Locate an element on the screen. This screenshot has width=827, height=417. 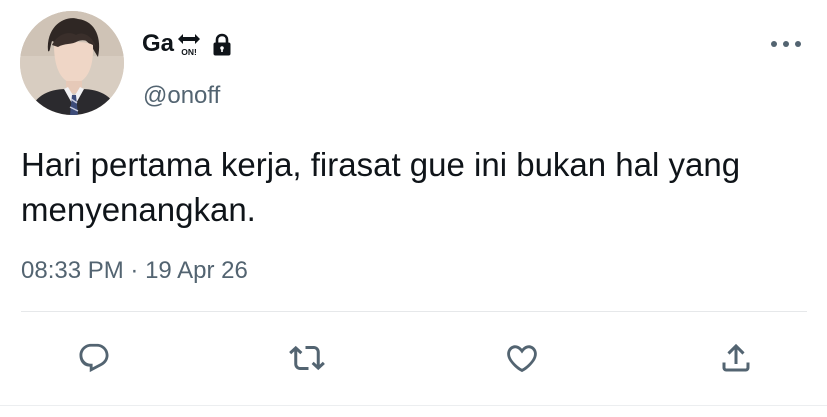
like-button is located at coordinates (522, 358).